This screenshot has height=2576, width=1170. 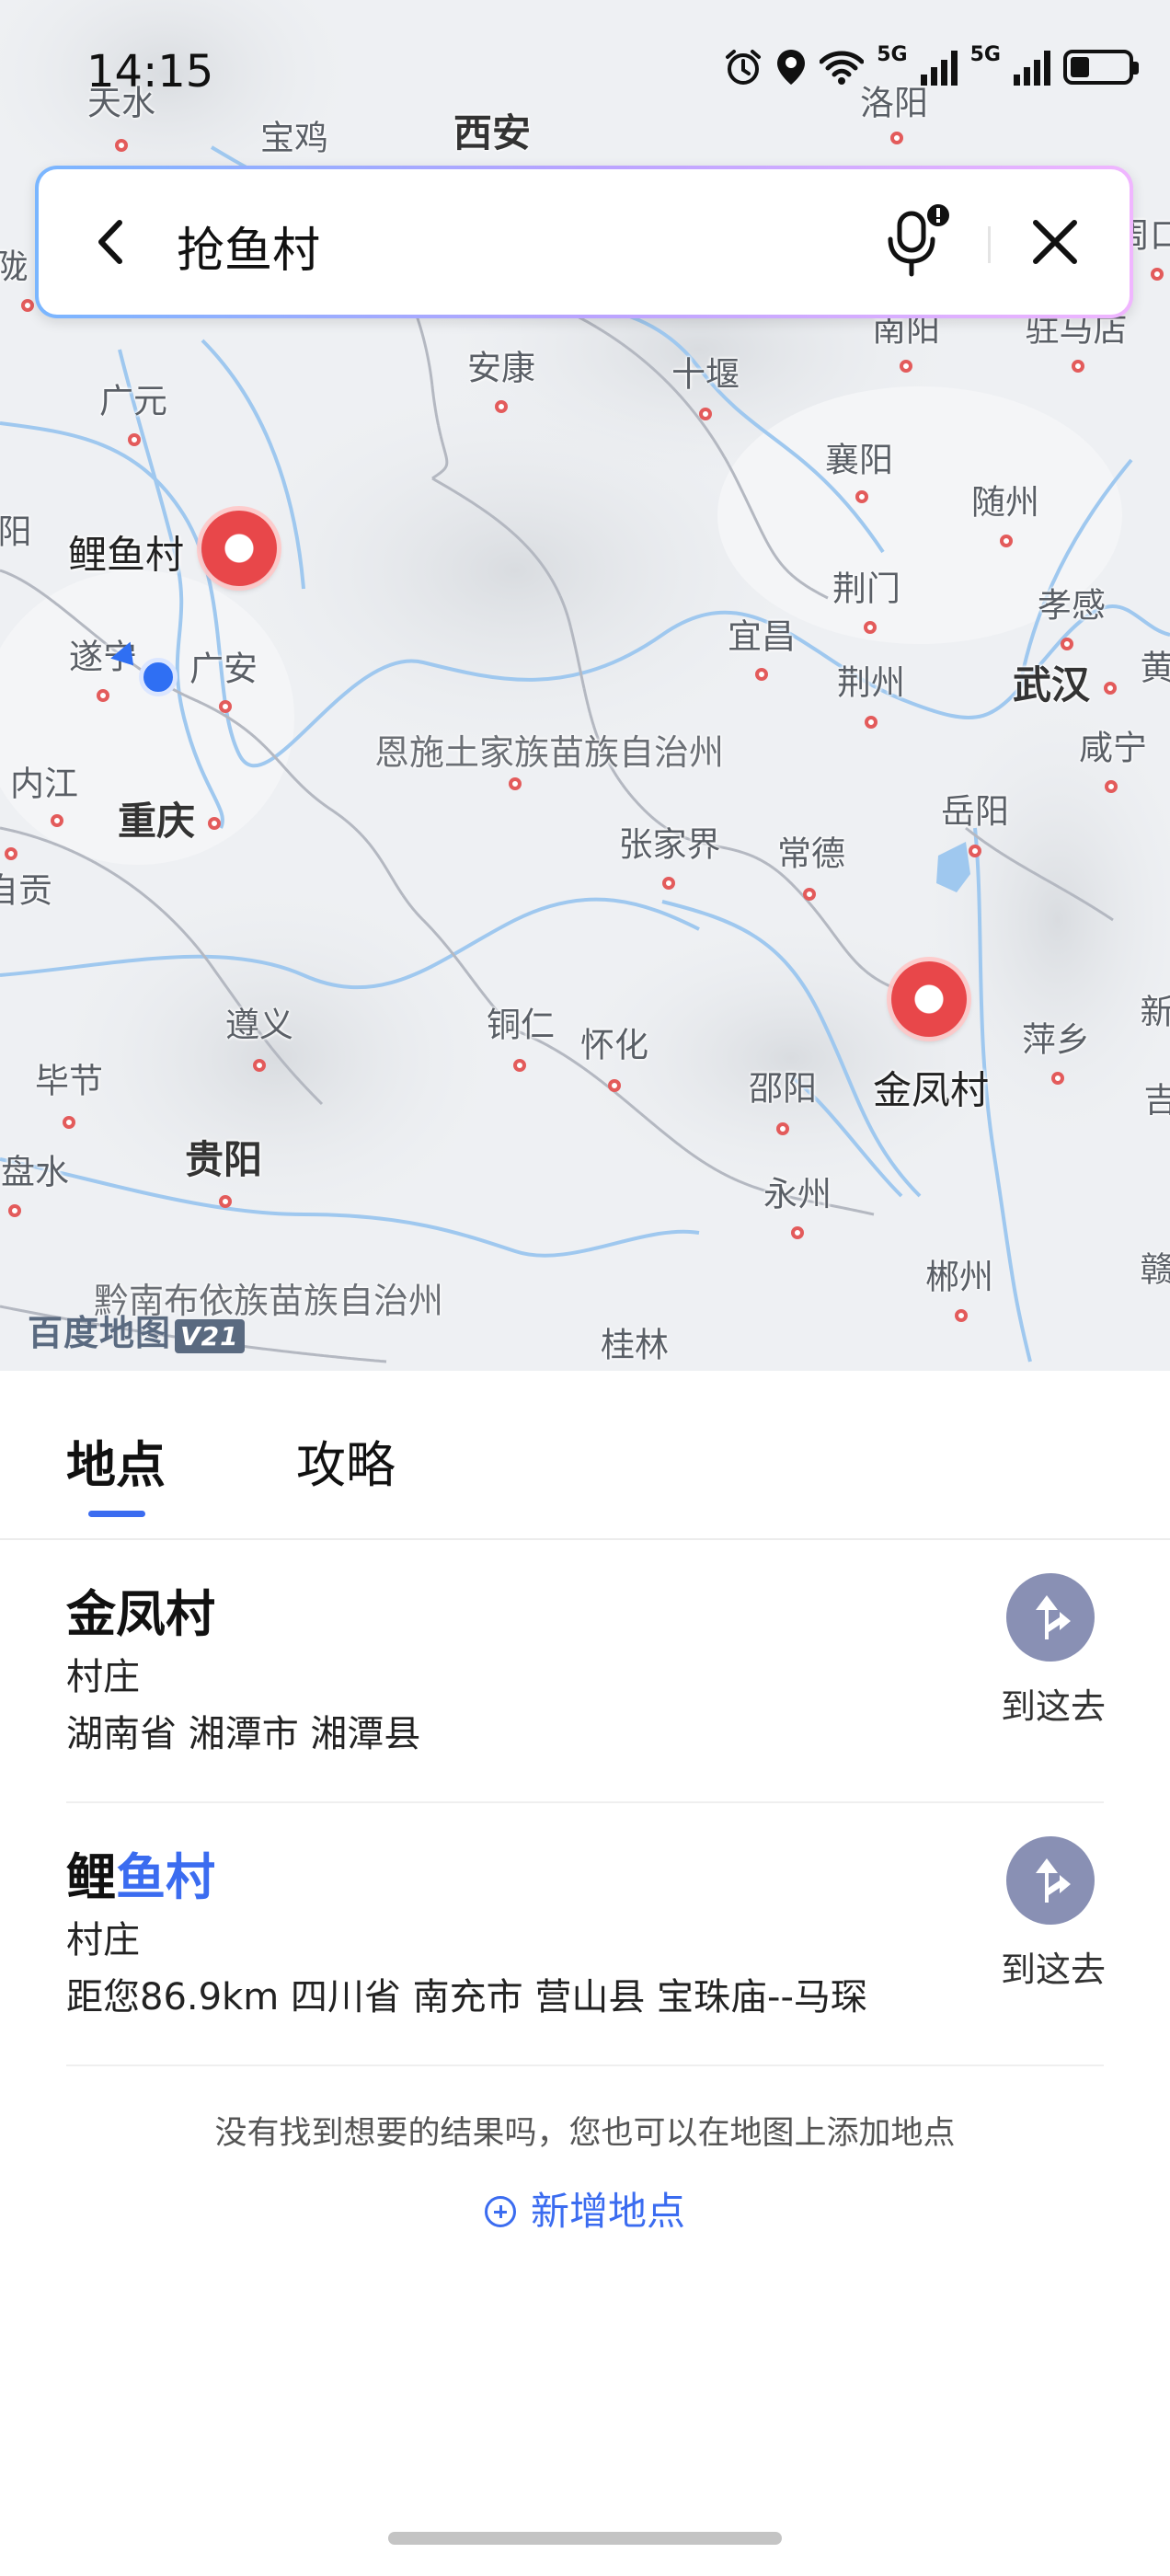 I want to click on map-watermark: 百度地图 V21, so click(x=136, y=1330).